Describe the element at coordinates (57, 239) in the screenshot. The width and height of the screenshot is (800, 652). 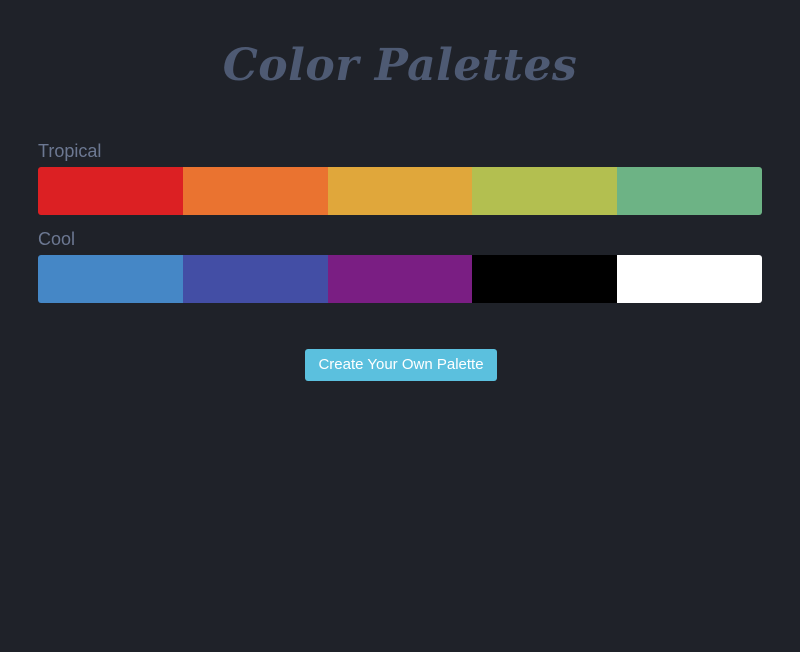
I see `palette-label: Cool` at that location.